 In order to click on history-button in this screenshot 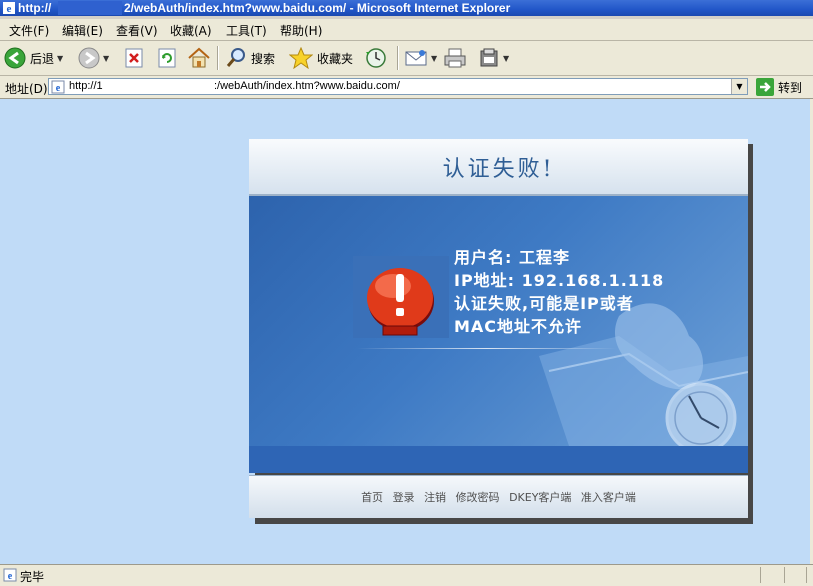, I will do `click(376, 58)`.